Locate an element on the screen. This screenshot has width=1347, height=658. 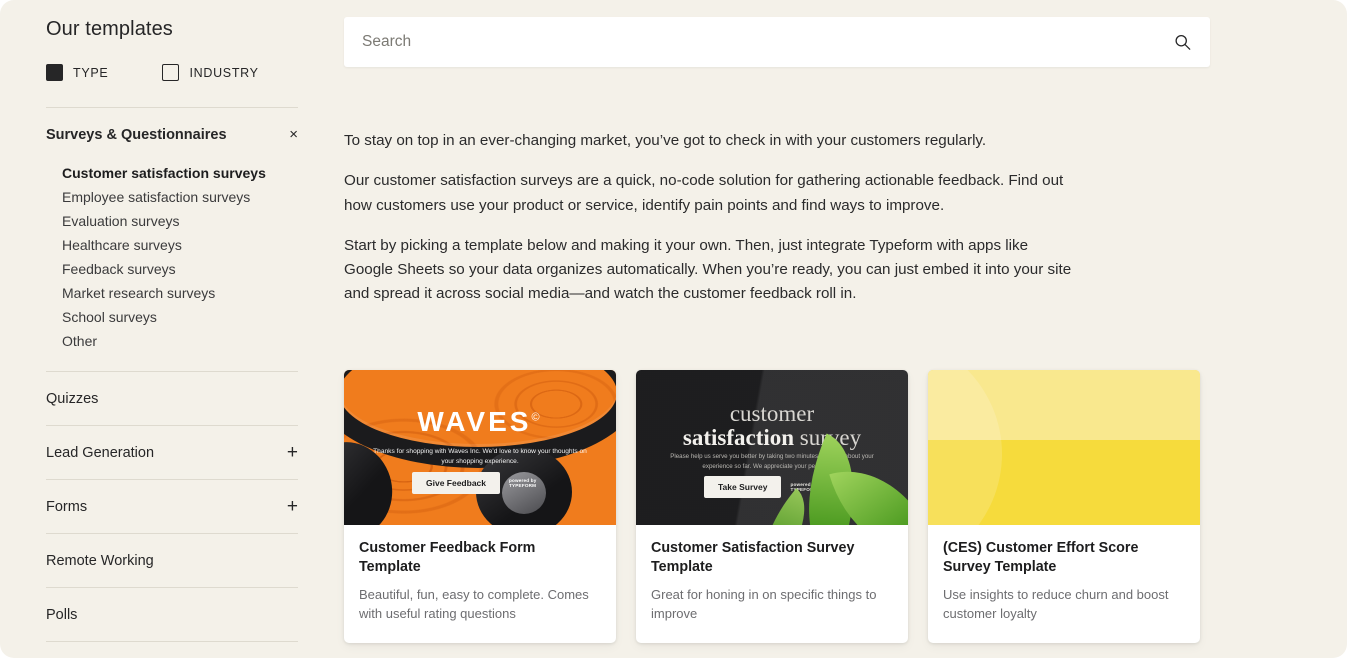
filter-toggle-group: TYPE INDUSTRY is located at coordinates (172, 72).